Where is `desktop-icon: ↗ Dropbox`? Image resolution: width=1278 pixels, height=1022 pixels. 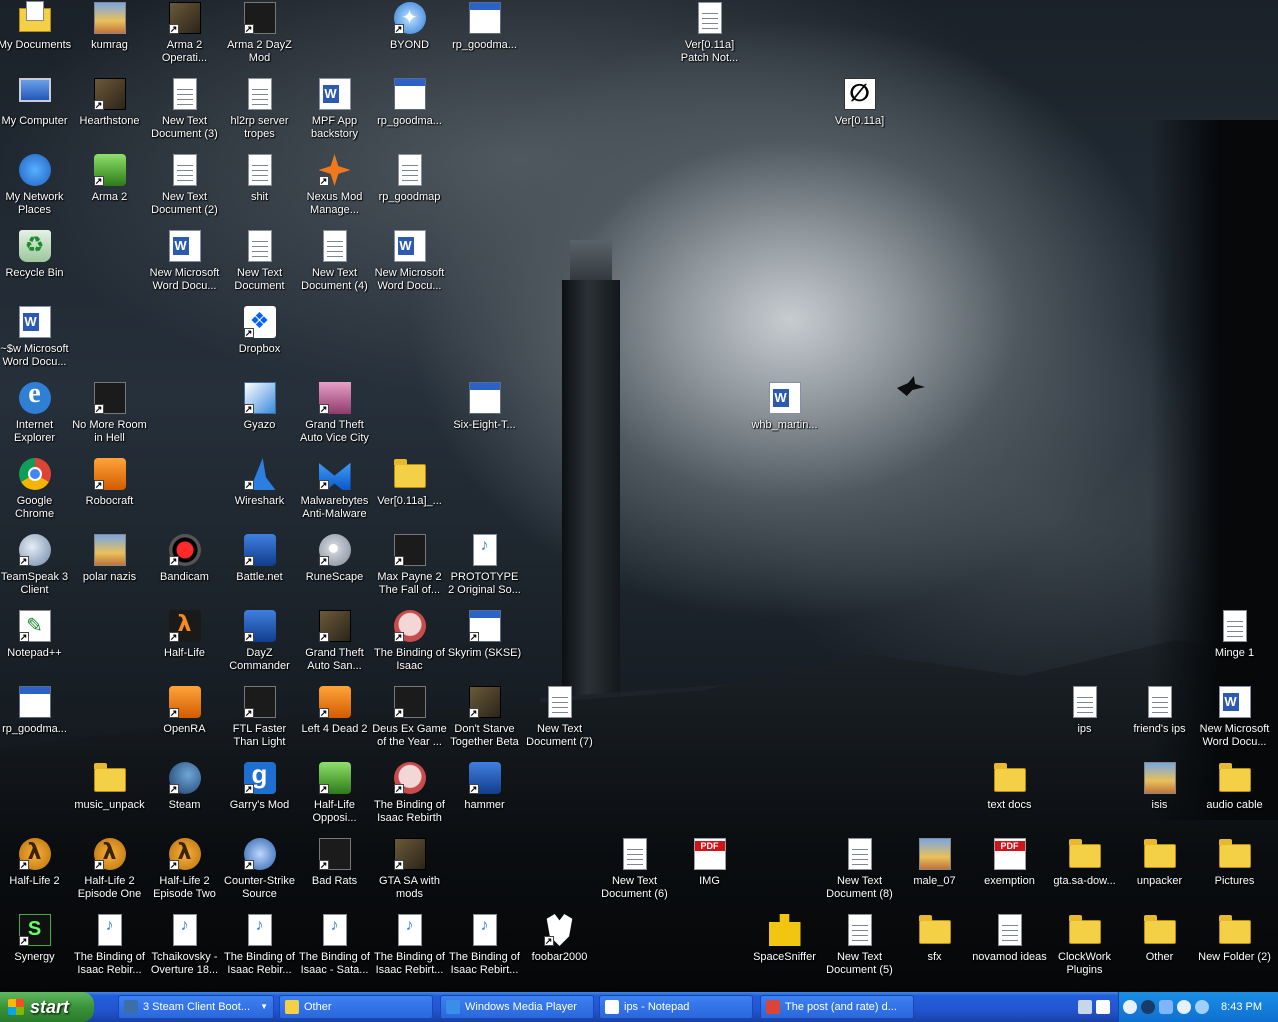
desktop-icon: ↗ Dropbox is located at coordinates (259, 331).